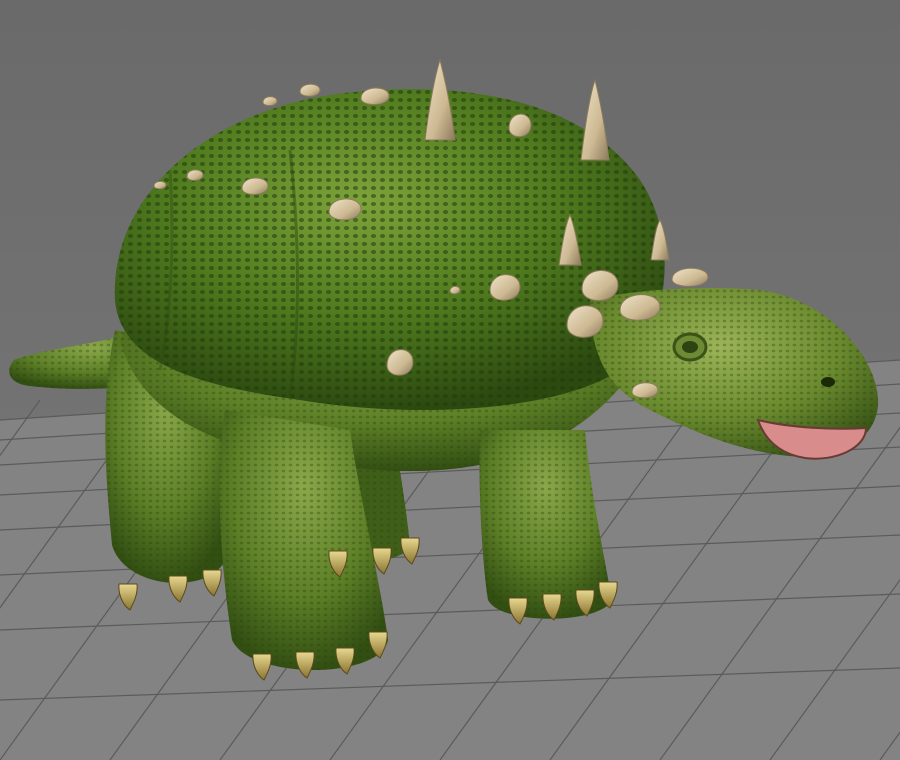 This screenshot has width=900, height=760. Describe the element at coordinates (828, 382) in the screenshot. I see `nostril` at that location.